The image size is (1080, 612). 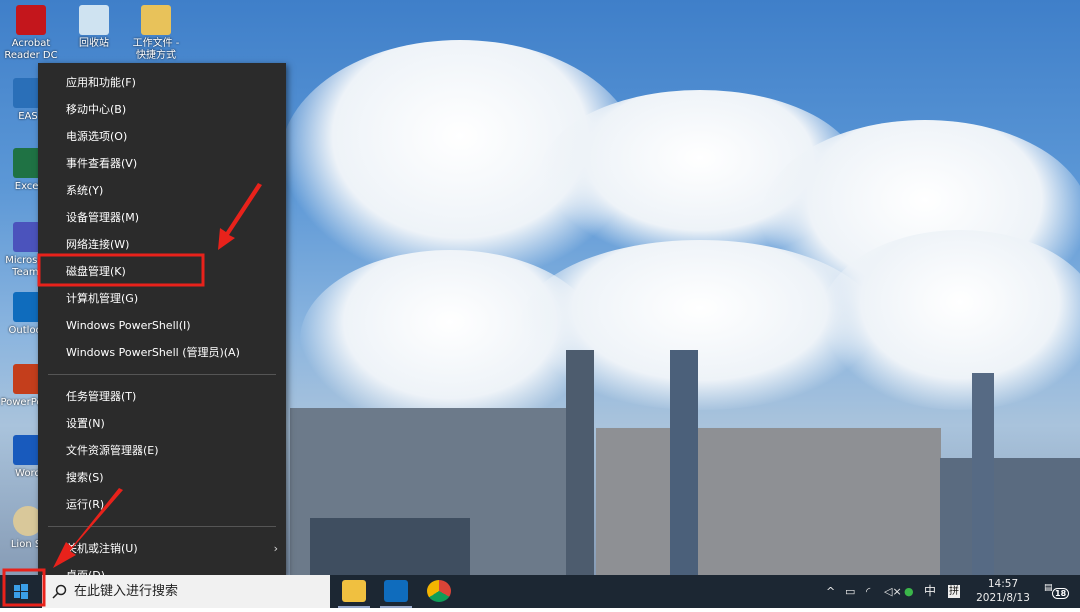 What do you see at coordinates (121, 270) in the screenshot?
I see `highlight-box-disk-management` at bounding box center [121, 270].